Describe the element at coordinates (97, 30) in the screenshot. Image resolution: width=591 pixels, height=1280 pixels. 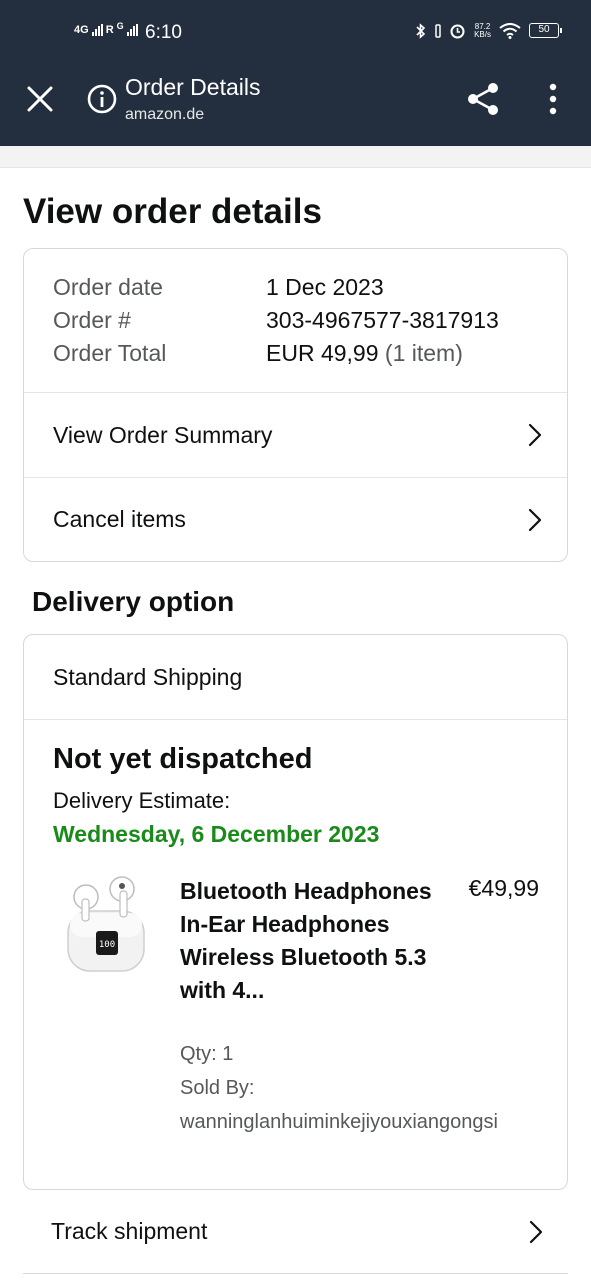
I see `signal-bars-icon` at that location.